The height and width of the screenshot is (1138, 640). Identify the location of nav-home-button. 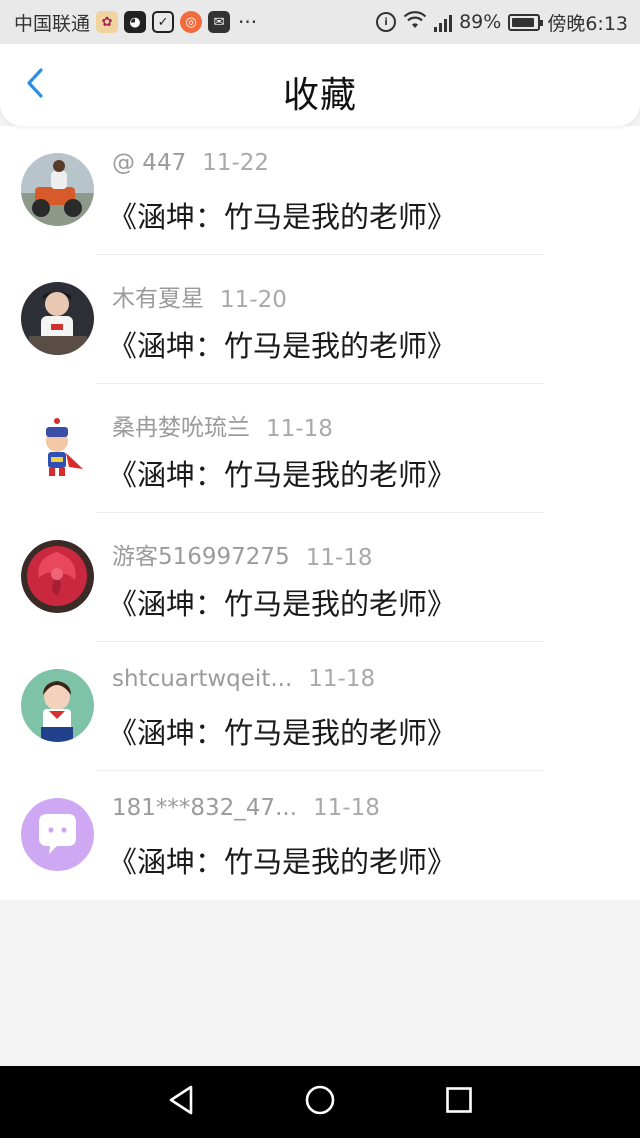
(320, 1102).